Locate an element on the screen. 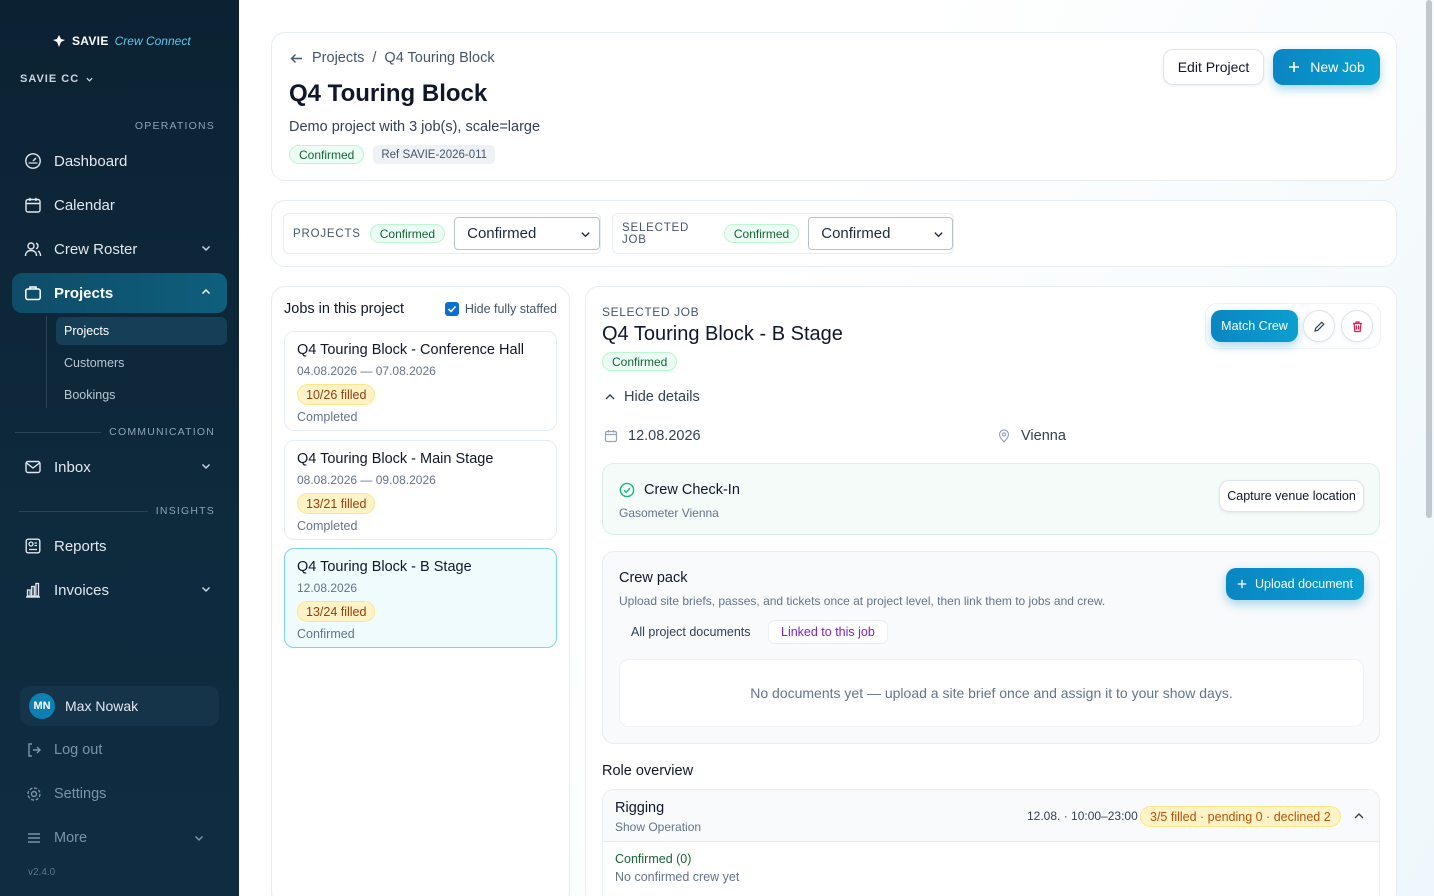  sidebar-item-label: Projects is located at coordinates (84, 293).